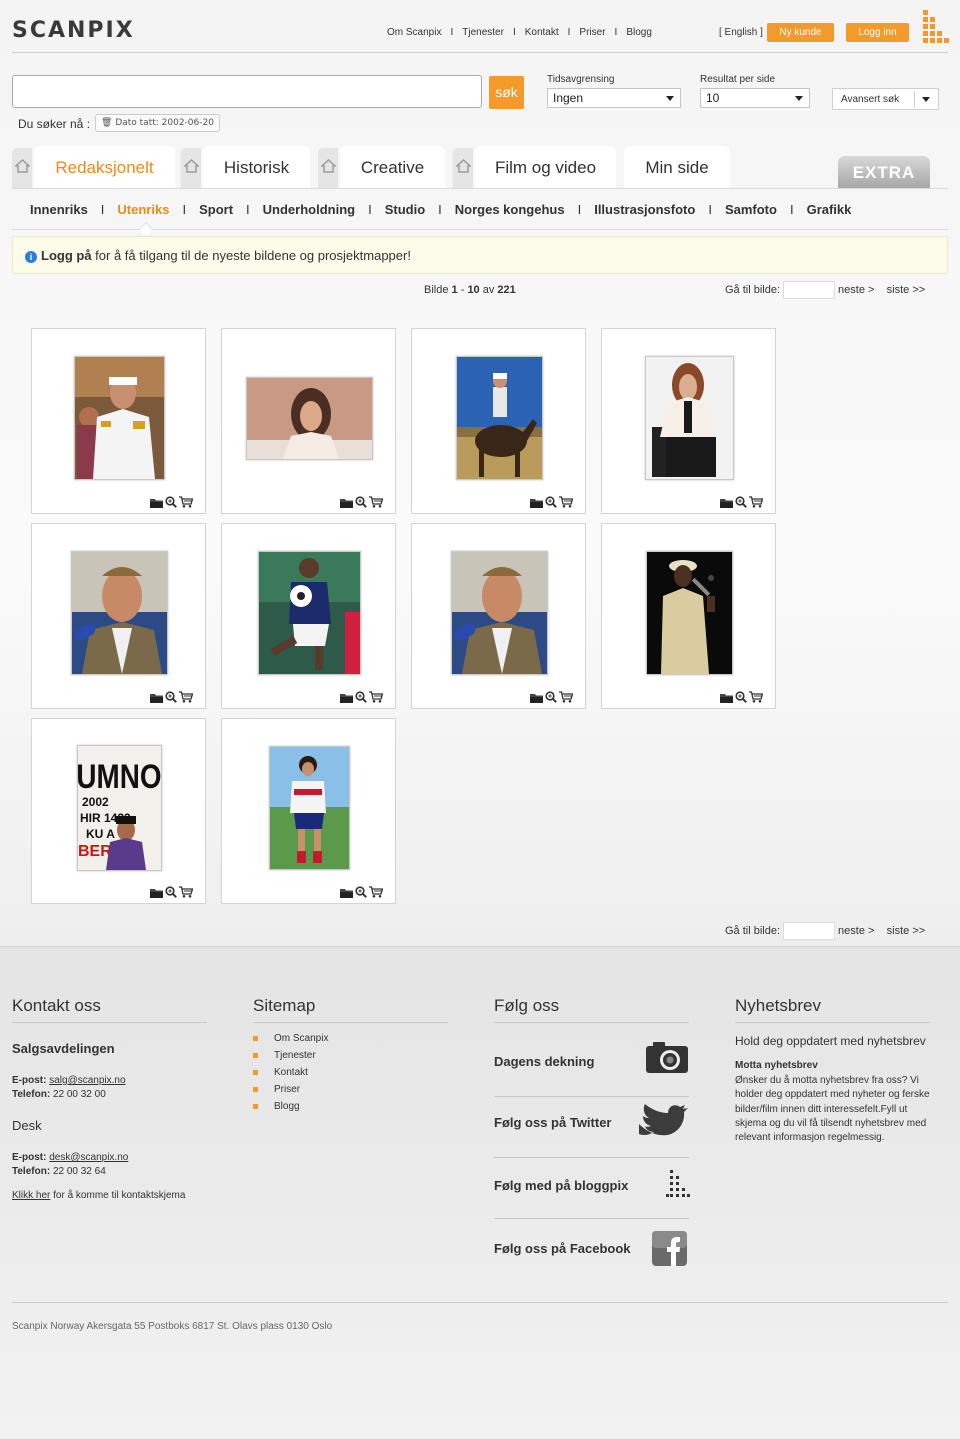 The height and width of the screenshot is (1439, 960). I want to click on category-illustrasjonsfoto: Illustrasjonsfoto, so click(644, 209).